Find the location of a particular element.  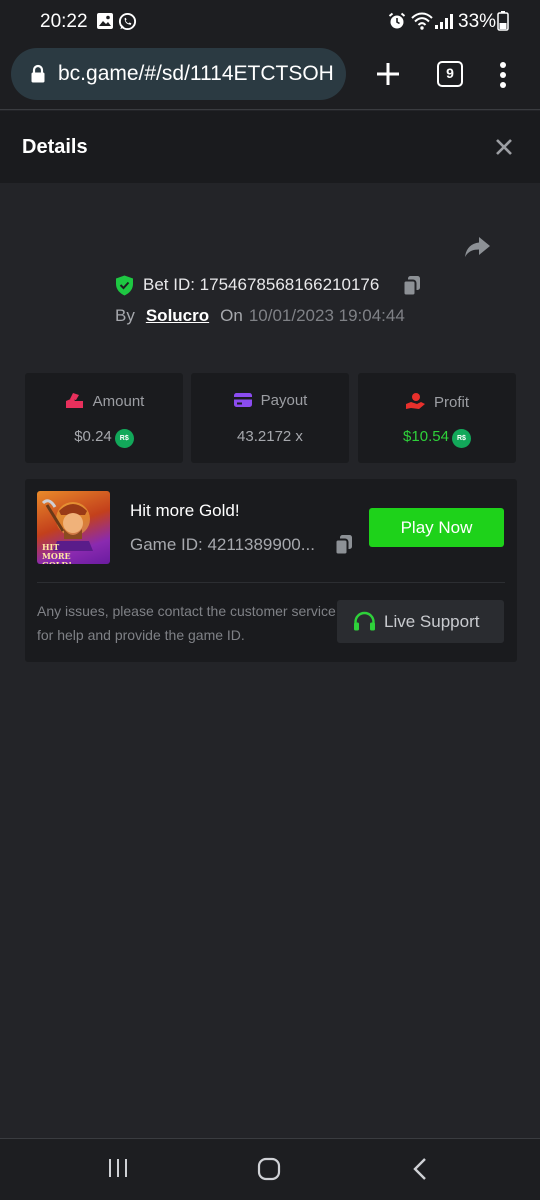

profit-value: $10.54 is located at coordinates (426, 436).